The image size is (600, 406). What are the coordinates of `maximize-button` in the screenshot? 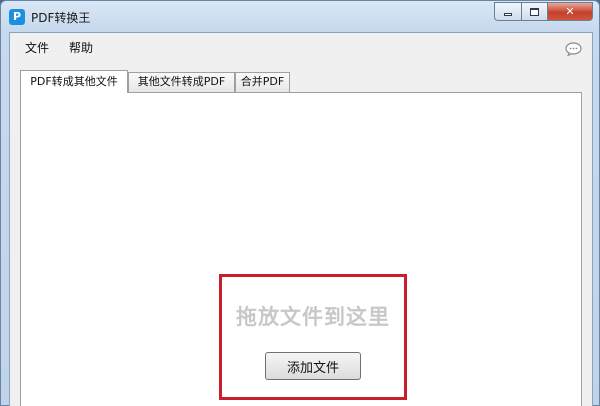 It's located at (534, 11).